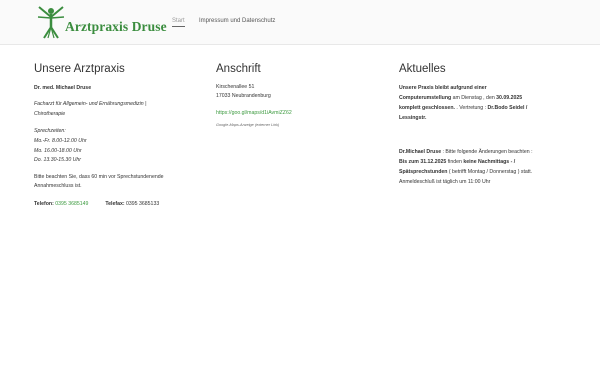 Image resolution: width=600 pixels, height=375 pixels. What do you see at coordinates (114, 204) in the screenshot?
I see `fax-label: Telefax` at bounding box center [114, 204].